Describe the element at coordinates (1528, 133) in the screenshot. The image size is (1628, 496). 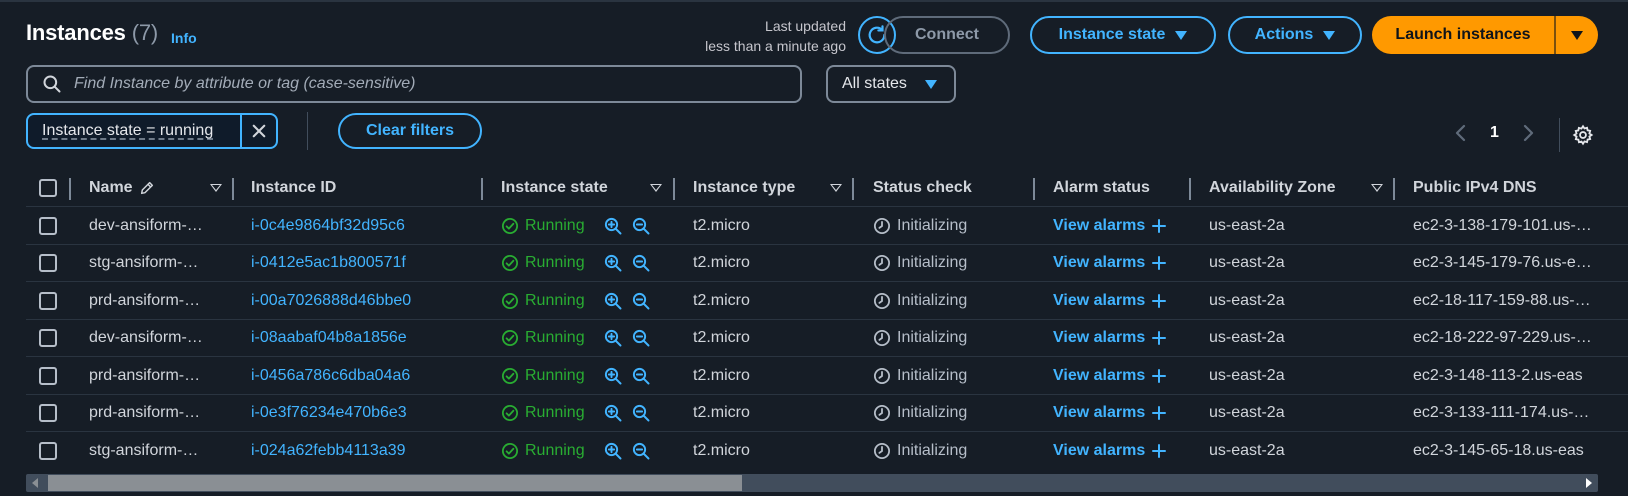
I see `chevron-right-icon` at that location.